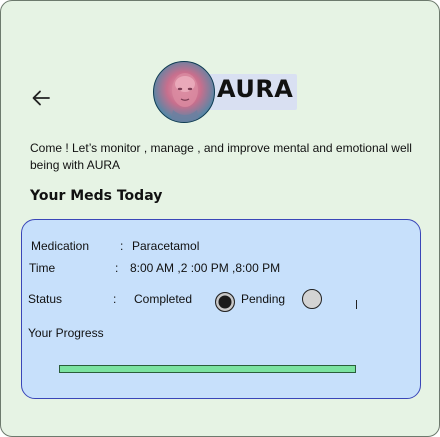 The width and height of the screenshot is (440, 437). What do you see at coordinates (66, 333) in the screenshot?
I see `progress-label: Your Progress` at bounding box center [66, 333].